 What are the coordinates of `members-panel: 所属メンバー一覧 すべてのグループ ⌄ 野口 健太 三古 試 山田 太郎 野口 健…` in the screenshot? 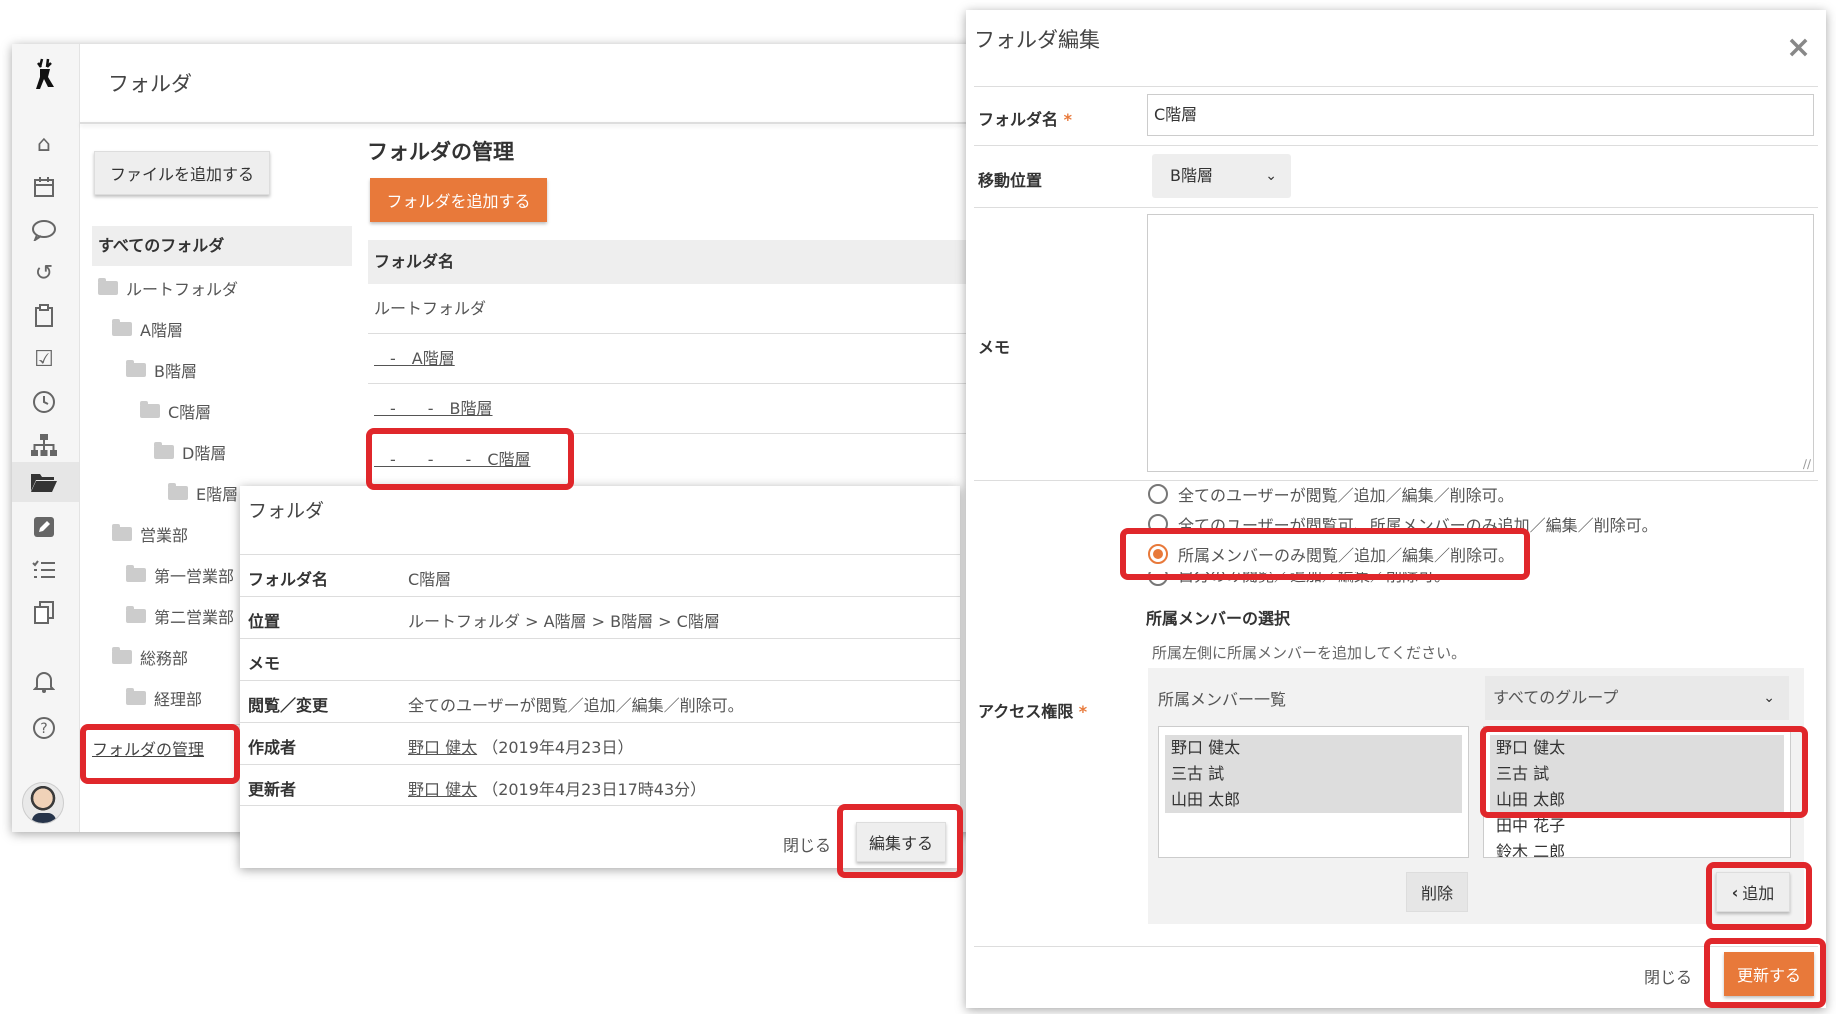 It's located at (1476, 796).